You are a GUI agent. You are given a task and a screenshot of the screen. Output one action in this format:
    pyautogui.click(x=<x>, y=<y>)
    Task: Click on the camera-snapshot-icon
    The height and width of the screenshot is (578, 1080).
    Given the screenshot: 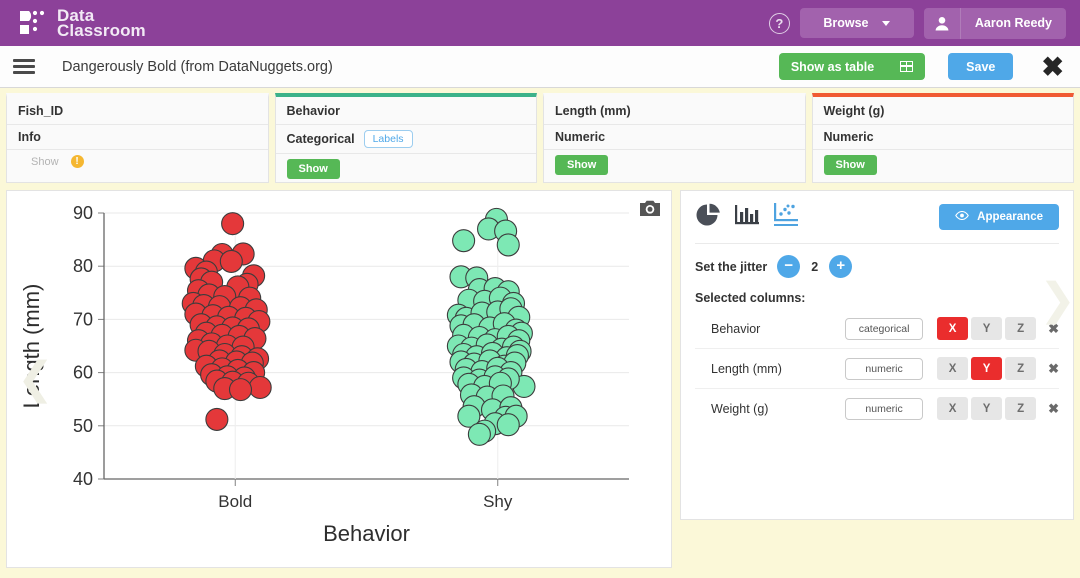 What is the action you would take?
    pyautogui.click(x=650, y=208)
    